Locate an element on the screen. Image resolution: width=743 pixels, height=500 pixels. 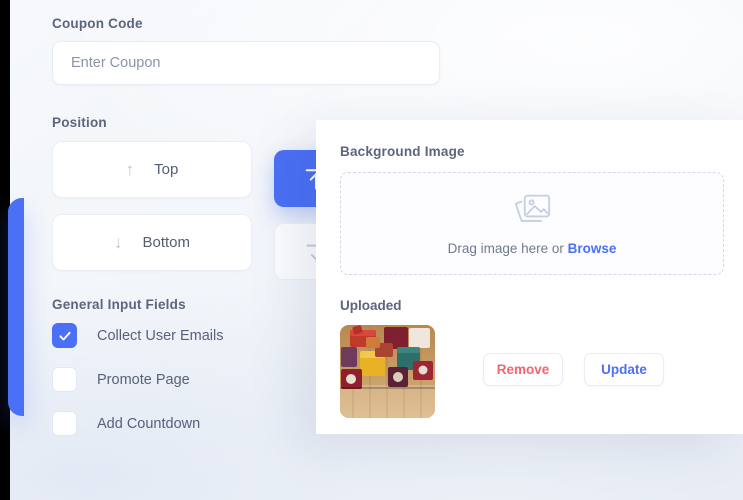
checkbox-add-countdown is located at coordinates (64, 423).